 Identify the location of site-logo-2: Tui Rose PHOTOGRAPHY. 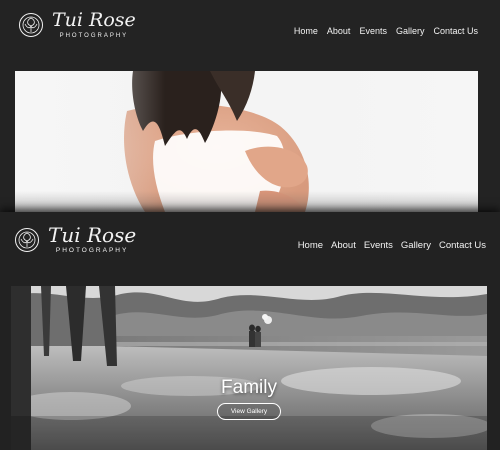
(75, 240).